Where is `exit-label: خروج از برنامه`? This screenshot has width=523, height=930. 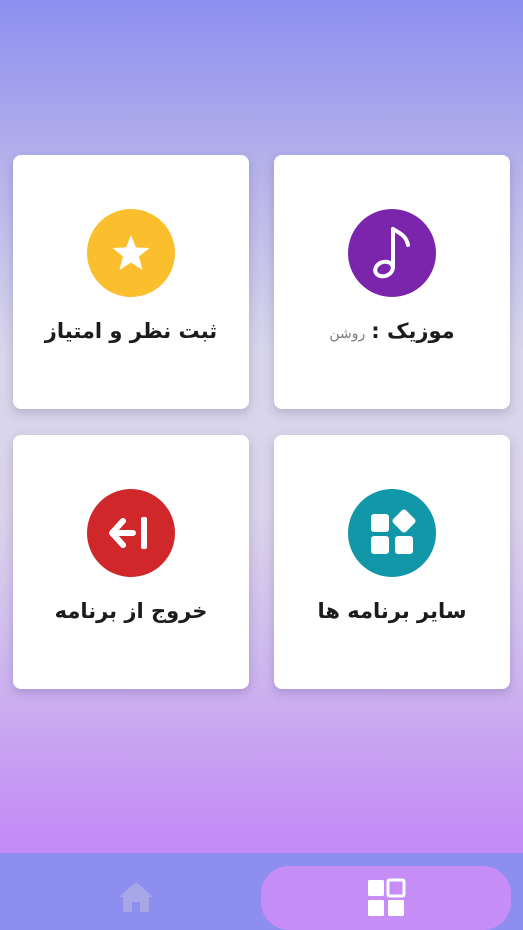 exit-label: خروج از برنامه is located at coordinates (131, 611).